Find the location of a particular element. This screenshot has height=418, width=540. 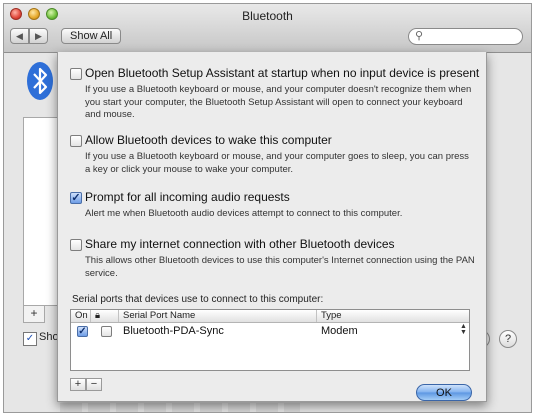

title-bar: Bluetooth ◀ ▶ Show All ⚲ is located at coordinates (267, 28).